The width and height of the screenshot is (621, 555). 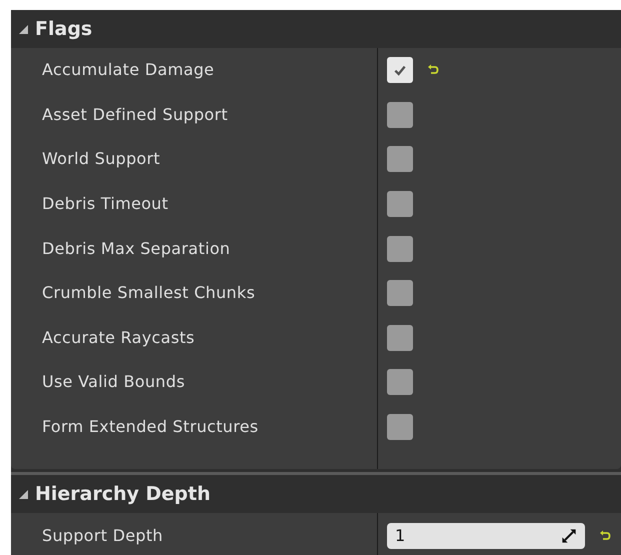 I want to click on property-label: Debris Timeout, so click(x=105, y=204).